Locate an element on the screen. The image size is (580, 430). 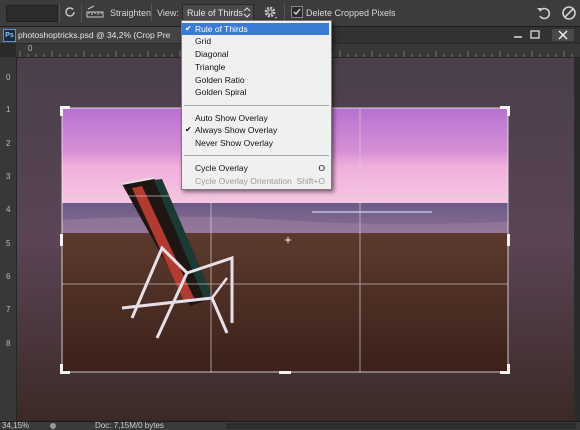
menu-item-grid: Grid is located at coordinates (255, 41).